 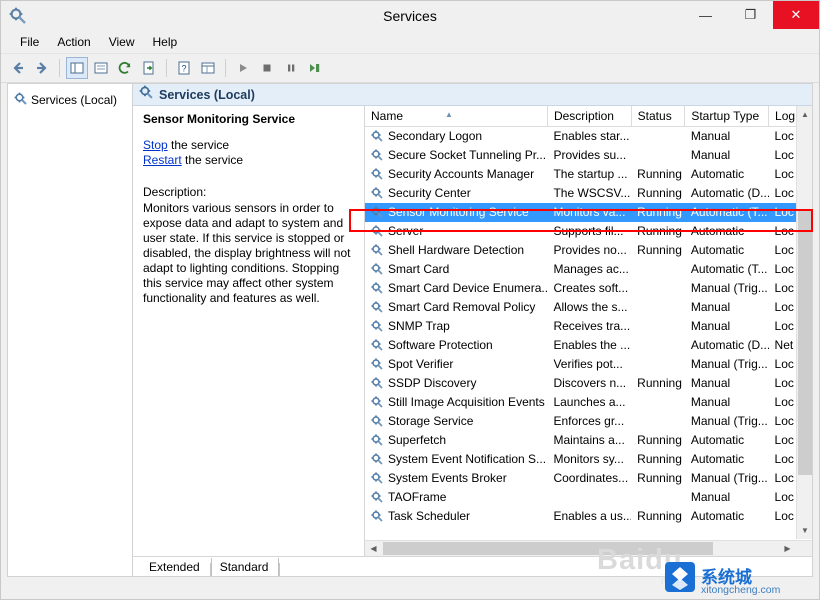 I want to click on column-status: Status, so click(x=658, y=116).